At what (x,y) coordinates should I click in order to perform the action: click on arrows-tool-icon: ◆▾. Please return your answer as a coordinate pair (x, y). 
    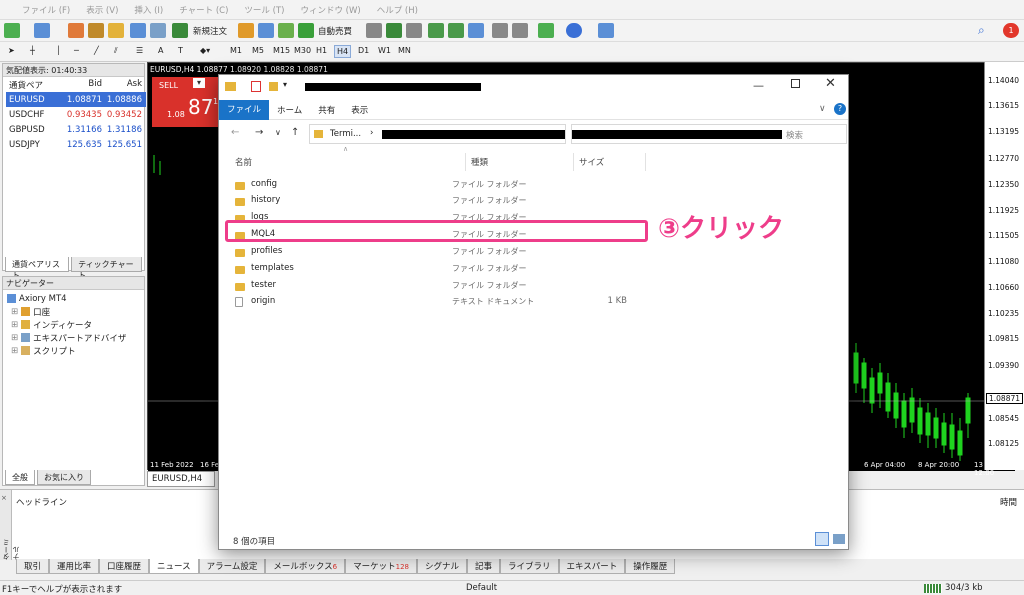
    Looking at the image, I should click on (205, 50).